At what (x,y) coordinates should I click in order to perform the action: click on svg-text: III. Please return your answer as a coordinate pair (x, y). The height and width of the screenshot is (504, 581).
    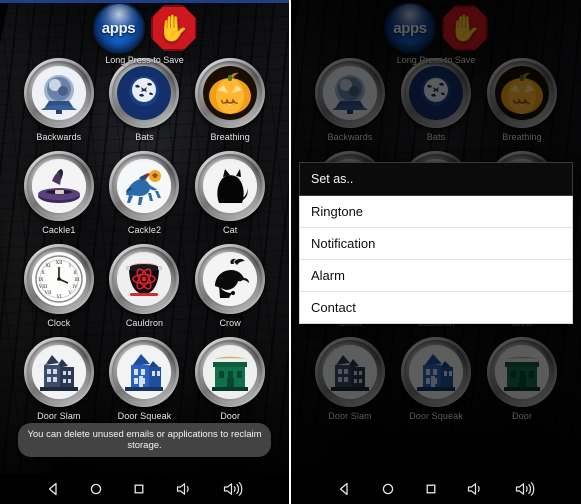
    Looking at the image, I should click on (76, 280).